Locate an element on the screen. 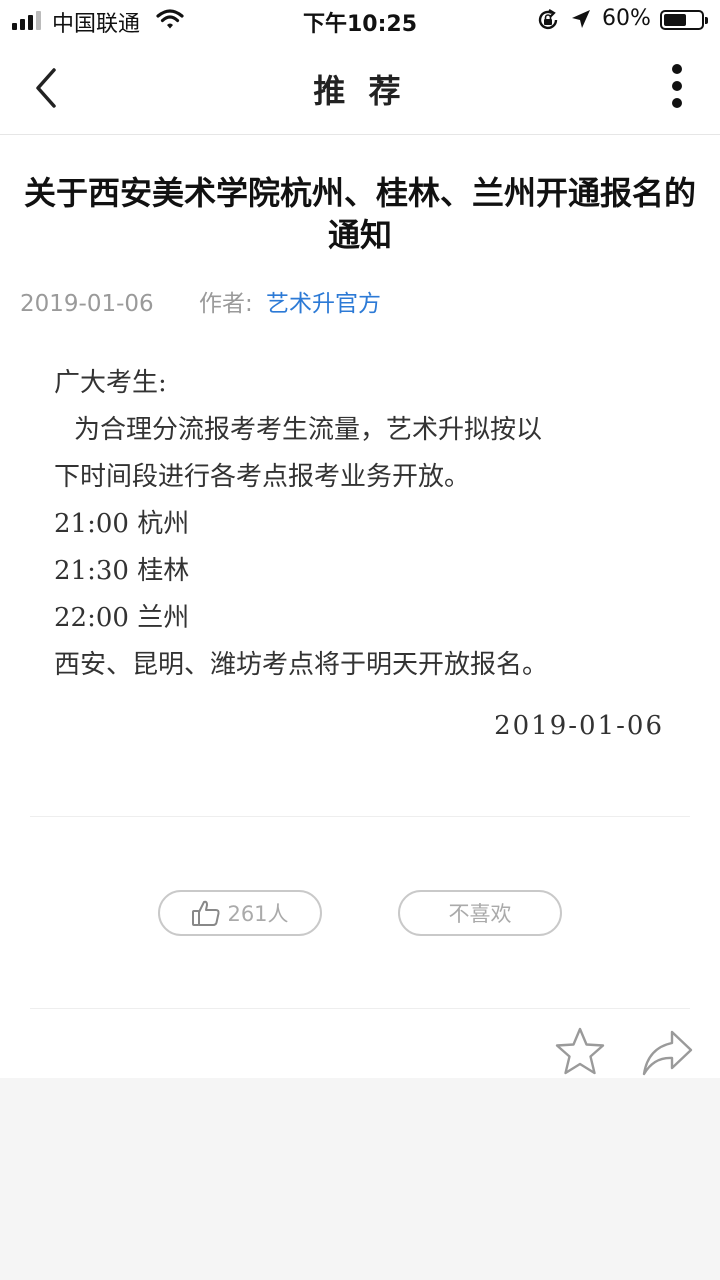  battery-icon is located at coordinates (684, 20).